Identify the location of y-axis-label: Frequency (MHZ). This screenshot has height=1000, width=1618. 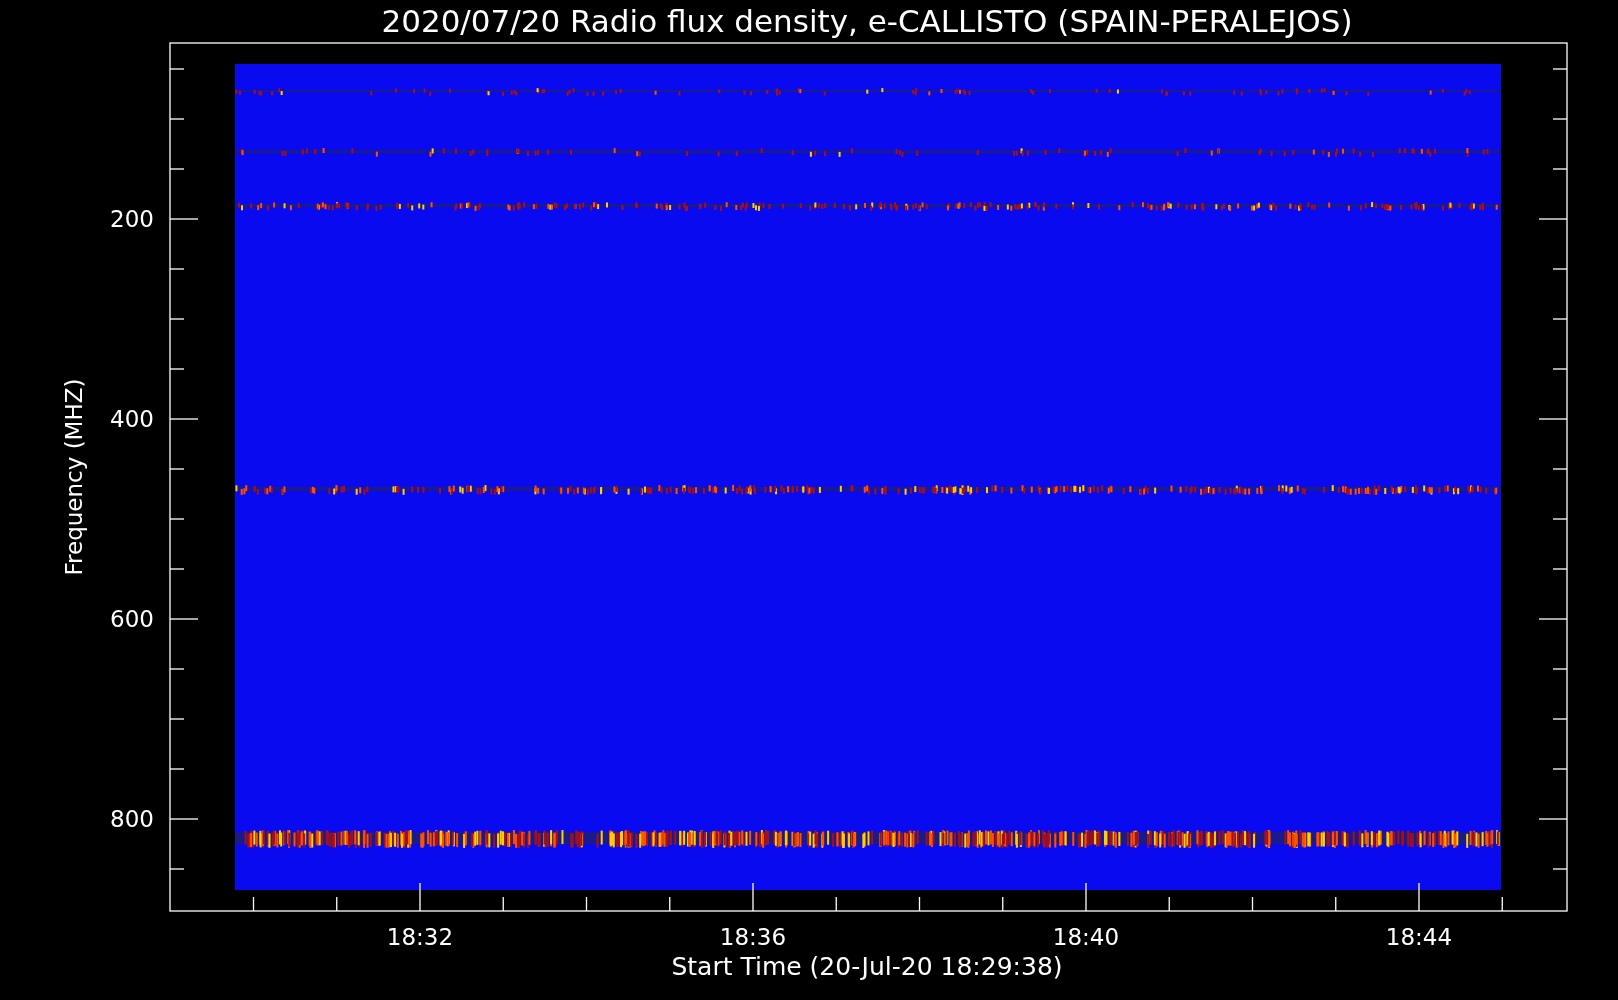
(74, 477).